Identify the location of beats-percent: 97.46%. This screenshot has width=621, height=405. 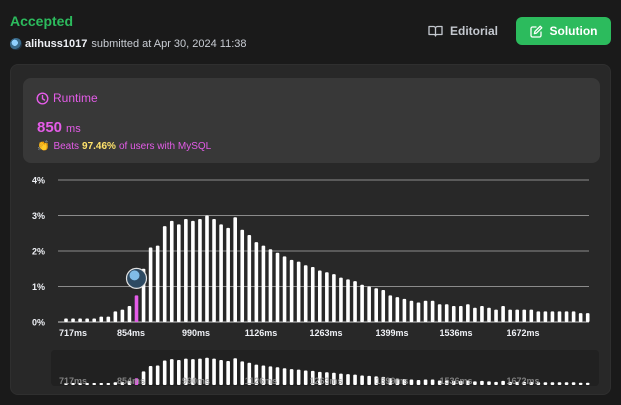
(99, 146).